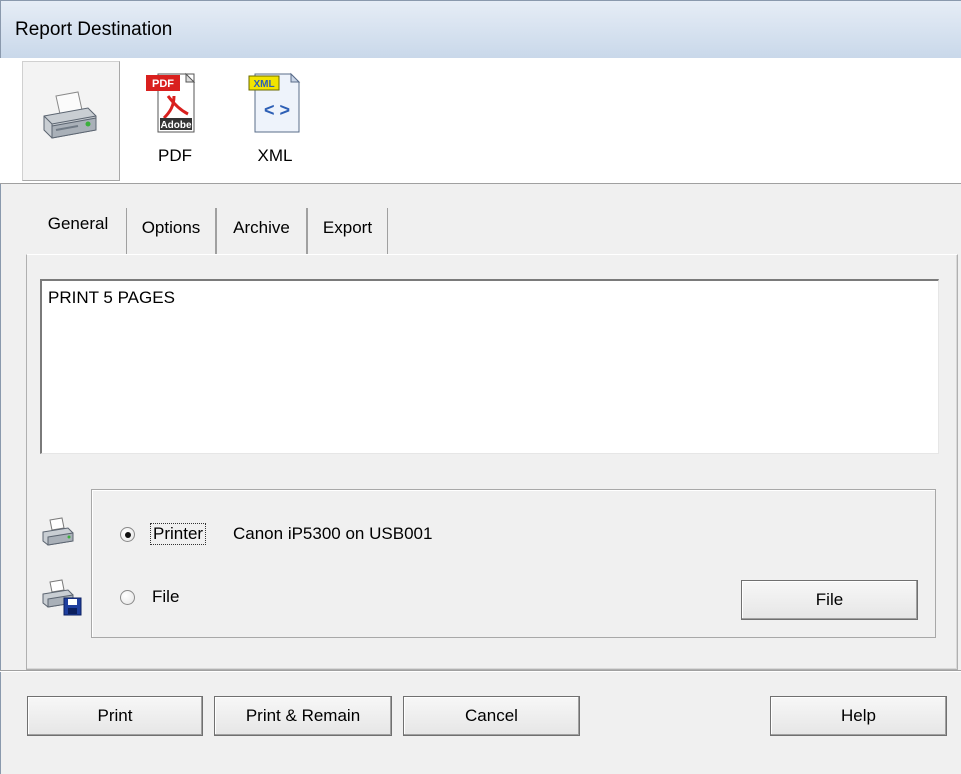 Image resolution: width=961 pixels, height=774 pixels. Describe the element at coordinates (70, 115) in the screenshot. I see `printer-icon` at that location.